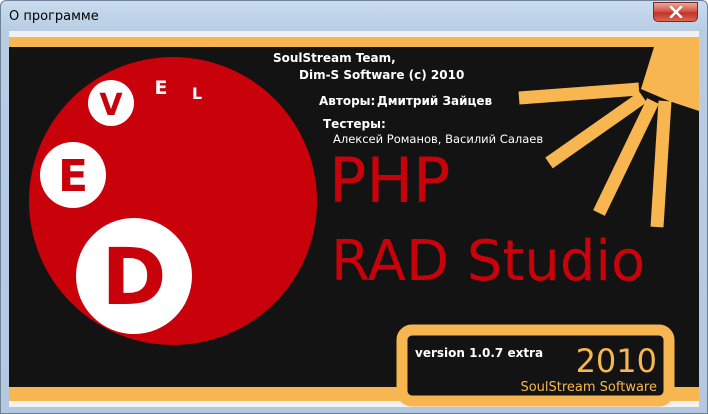  What do you see at coordinates (134, 278) in the screenshot?
I see `logo-letter-d: D` at bounding box center [134, 278].